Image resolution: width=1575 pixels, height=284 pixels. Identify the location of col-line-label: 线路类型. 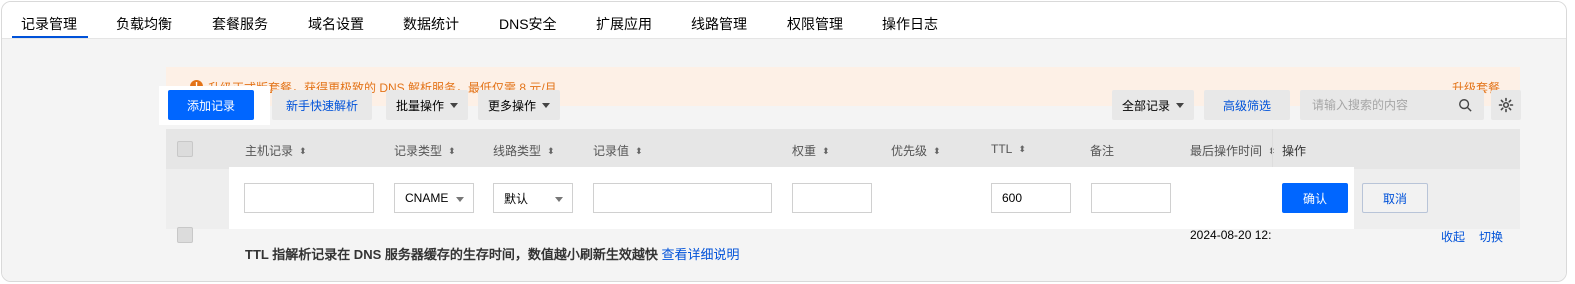
(517, 151).